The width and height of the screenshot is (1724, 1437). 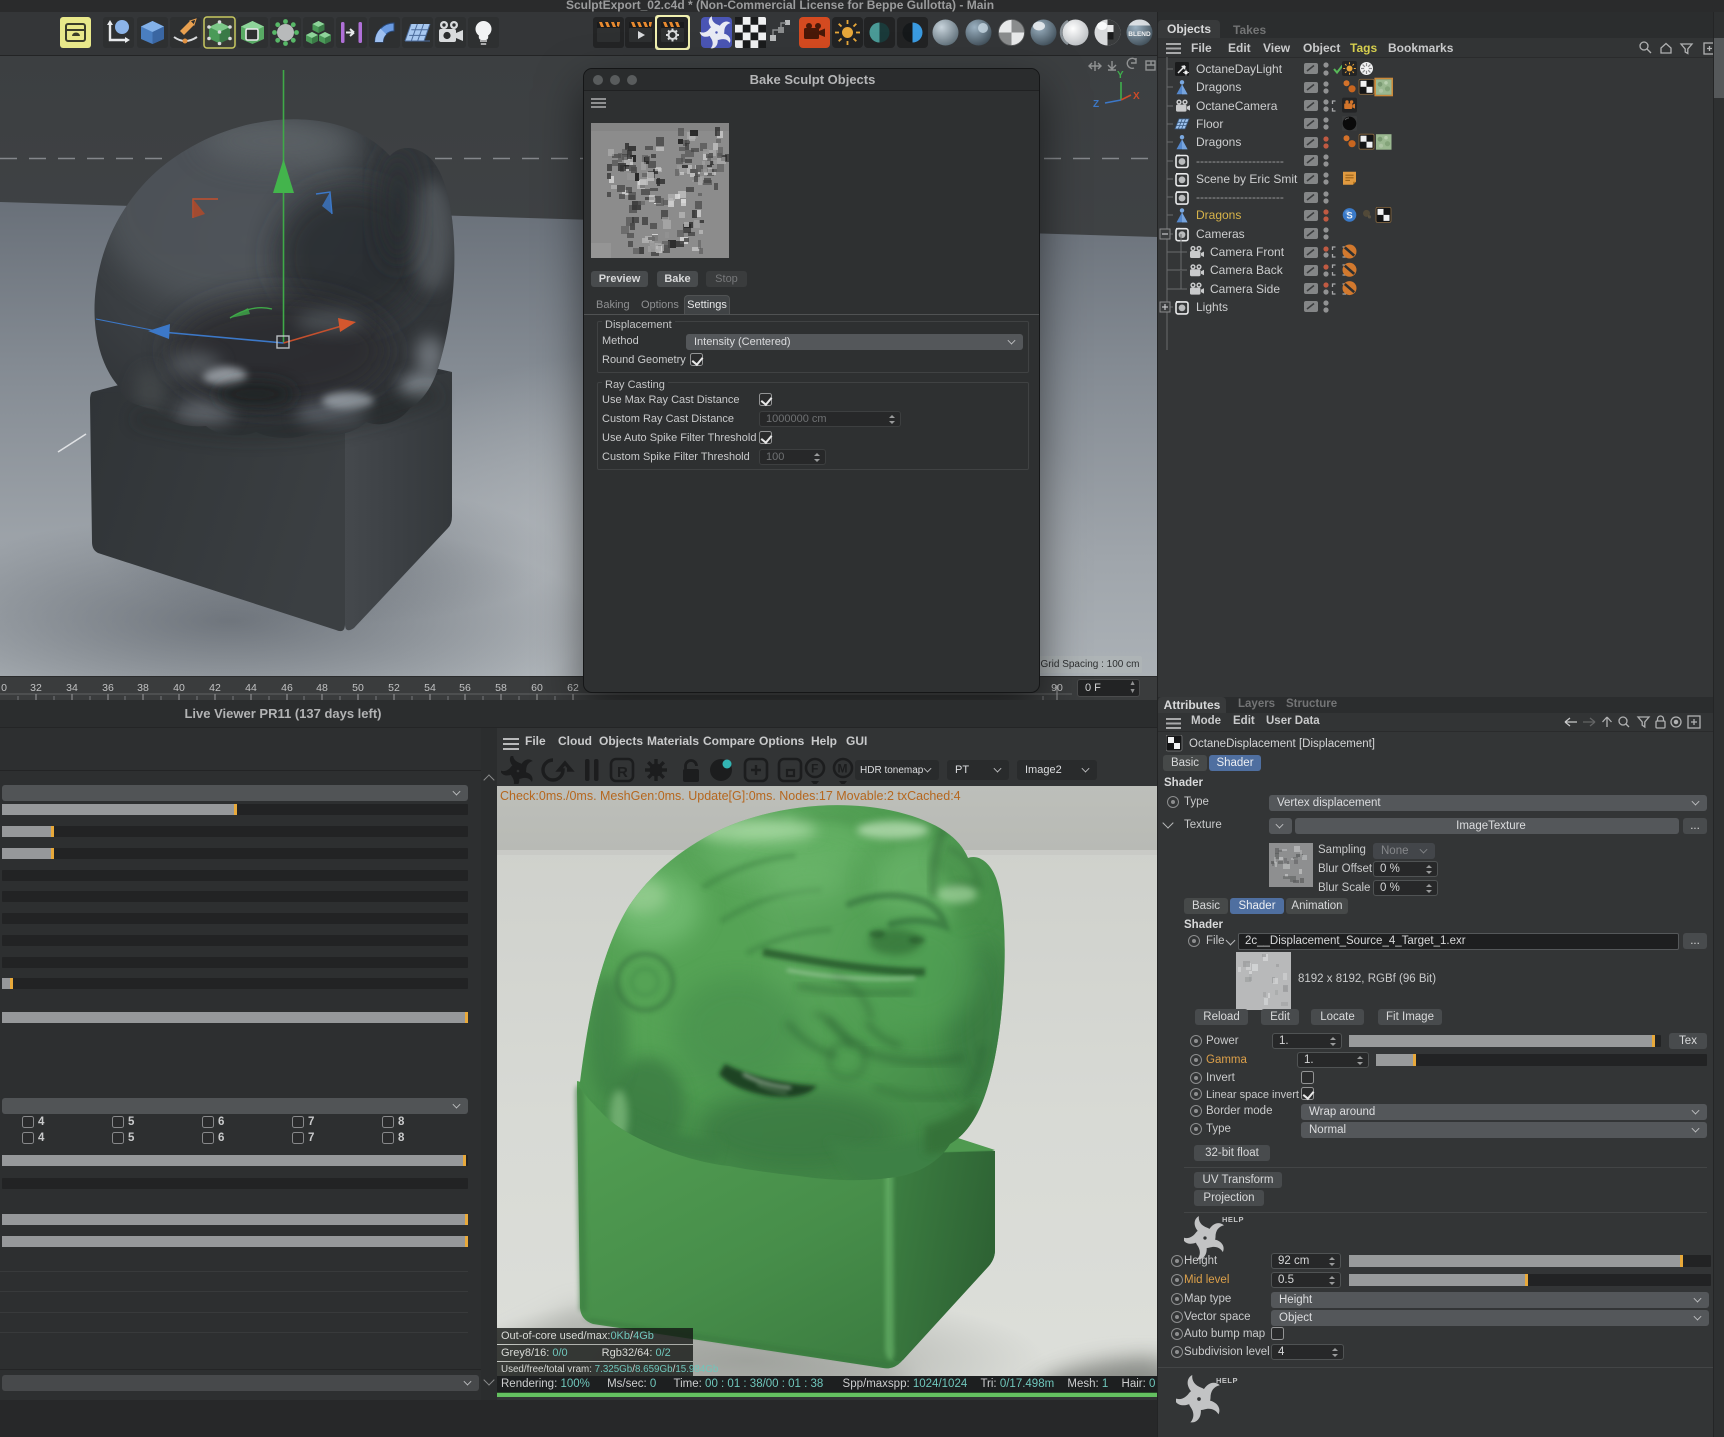 What do you see at coordinates (394, 688) in the screenshot?
I see `svg-text: 52` at bounding box center [394, 688].